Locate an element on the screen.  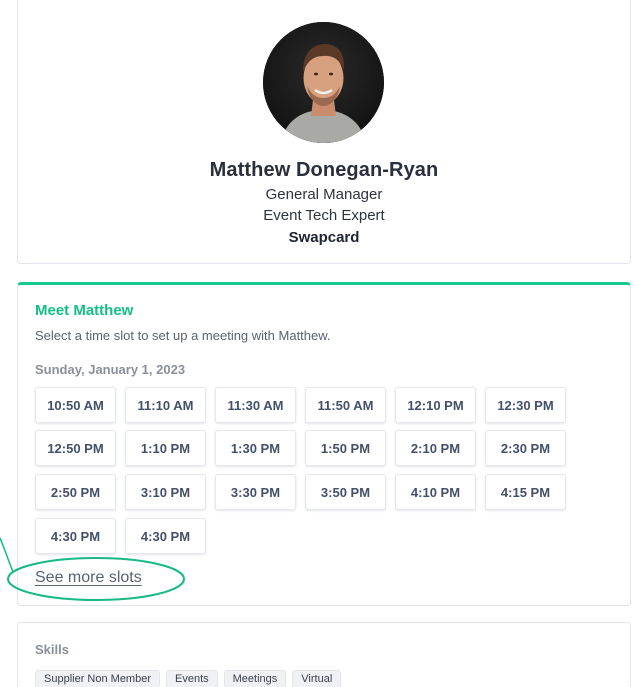
time-slot-button: 1:50 PM is located at coordinates (345, 448).